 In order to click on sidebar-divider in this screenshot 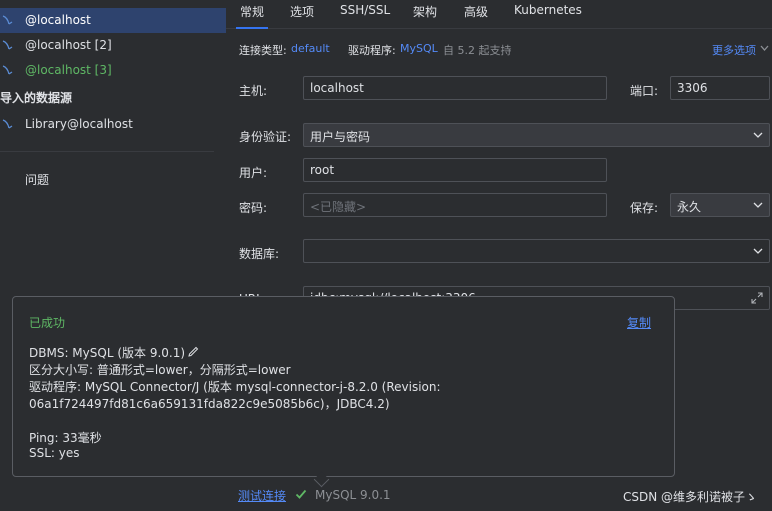, I will do `click(107, 151)`.